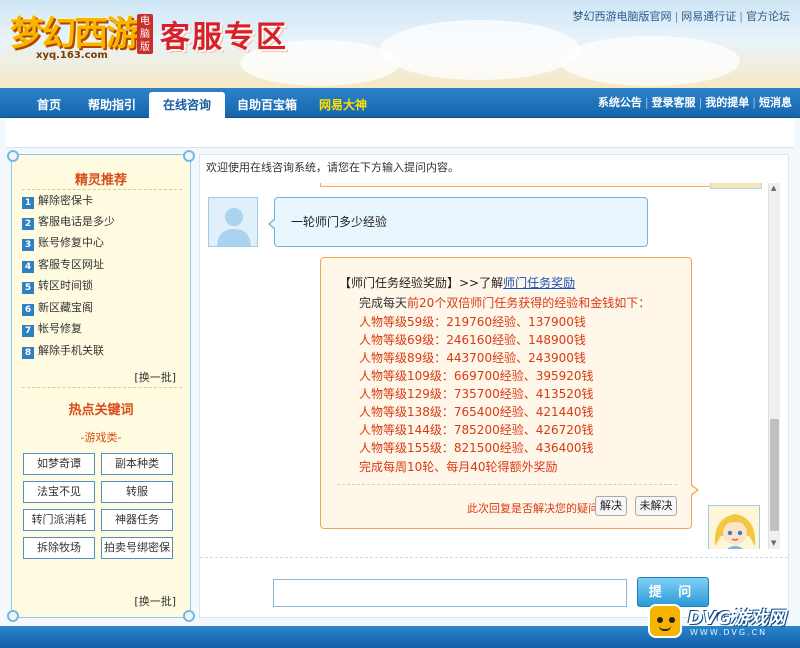 Image resolution: width=800 pixels, height=648 pixels. What do you see at coordinates (472, 358) in the screenshot?
I see `answer-row: 人物等级89级：443700经验、243900钱` at bounding box center [472, 358].